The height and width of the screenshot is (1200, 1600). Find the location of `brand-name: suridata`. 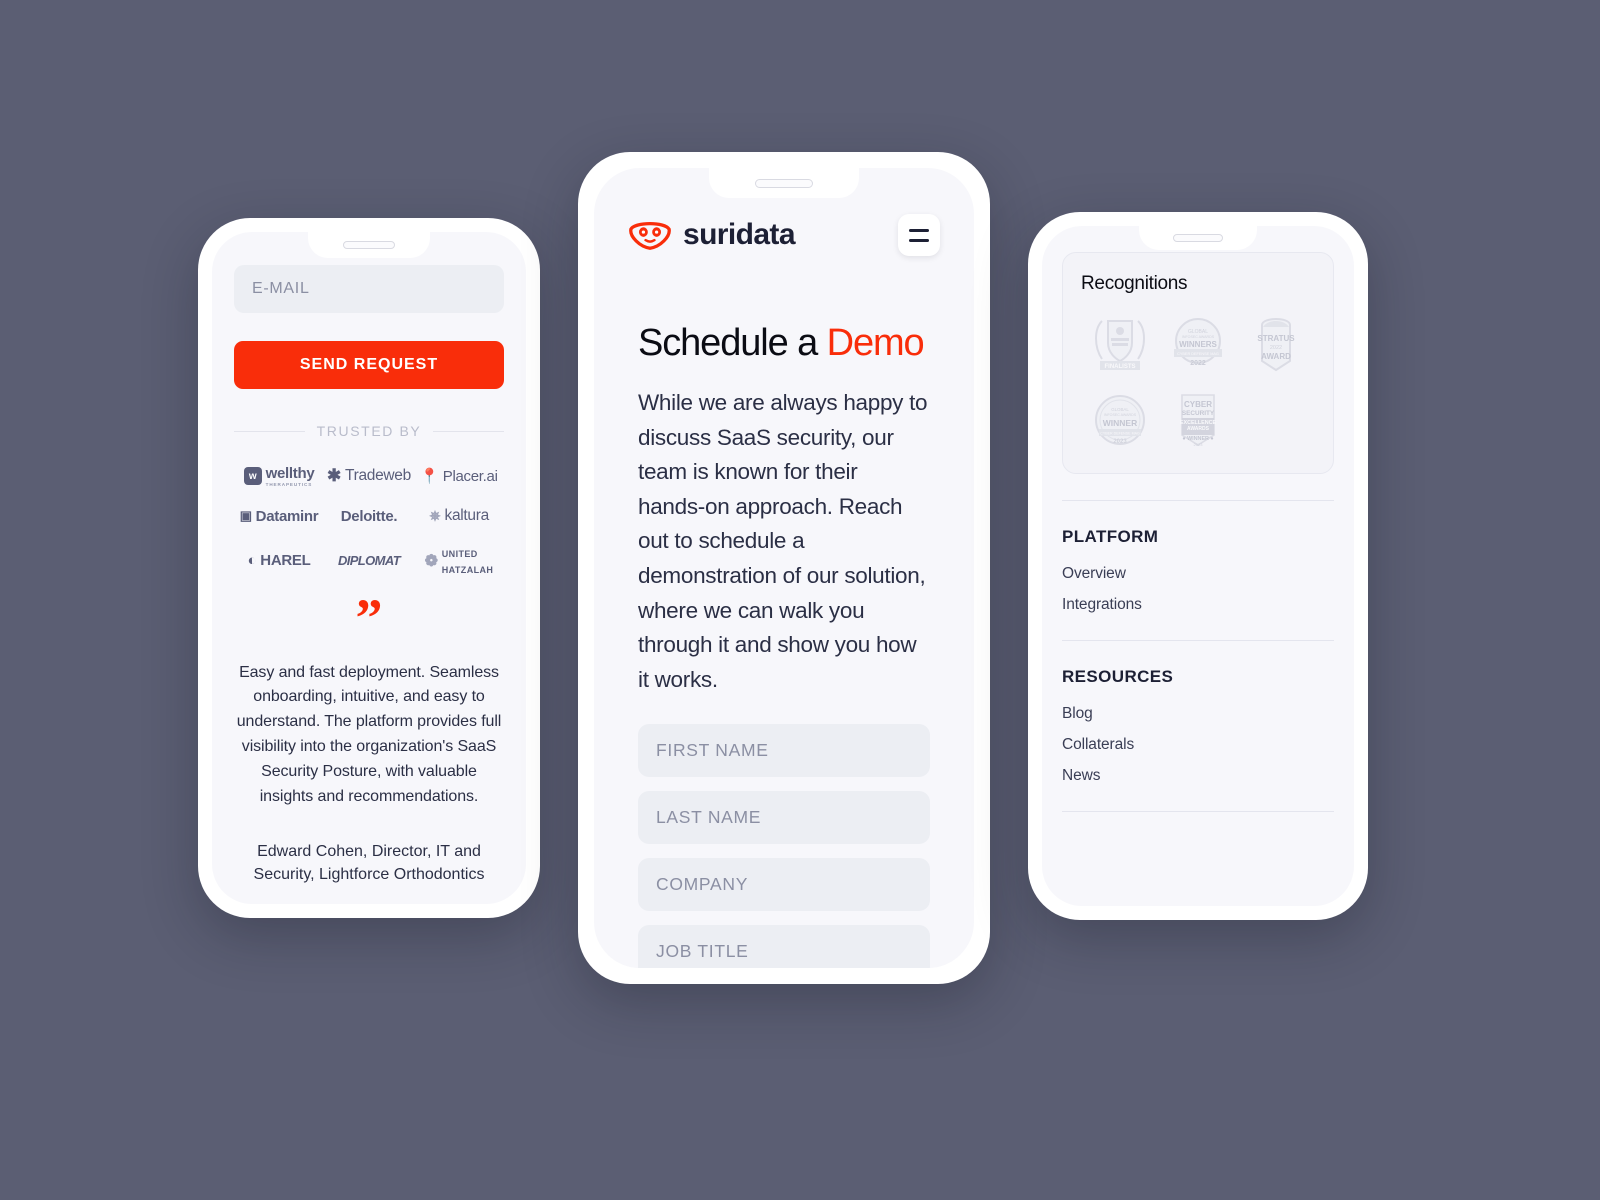

brand-name: suridata is located at coordinates (739, 234).